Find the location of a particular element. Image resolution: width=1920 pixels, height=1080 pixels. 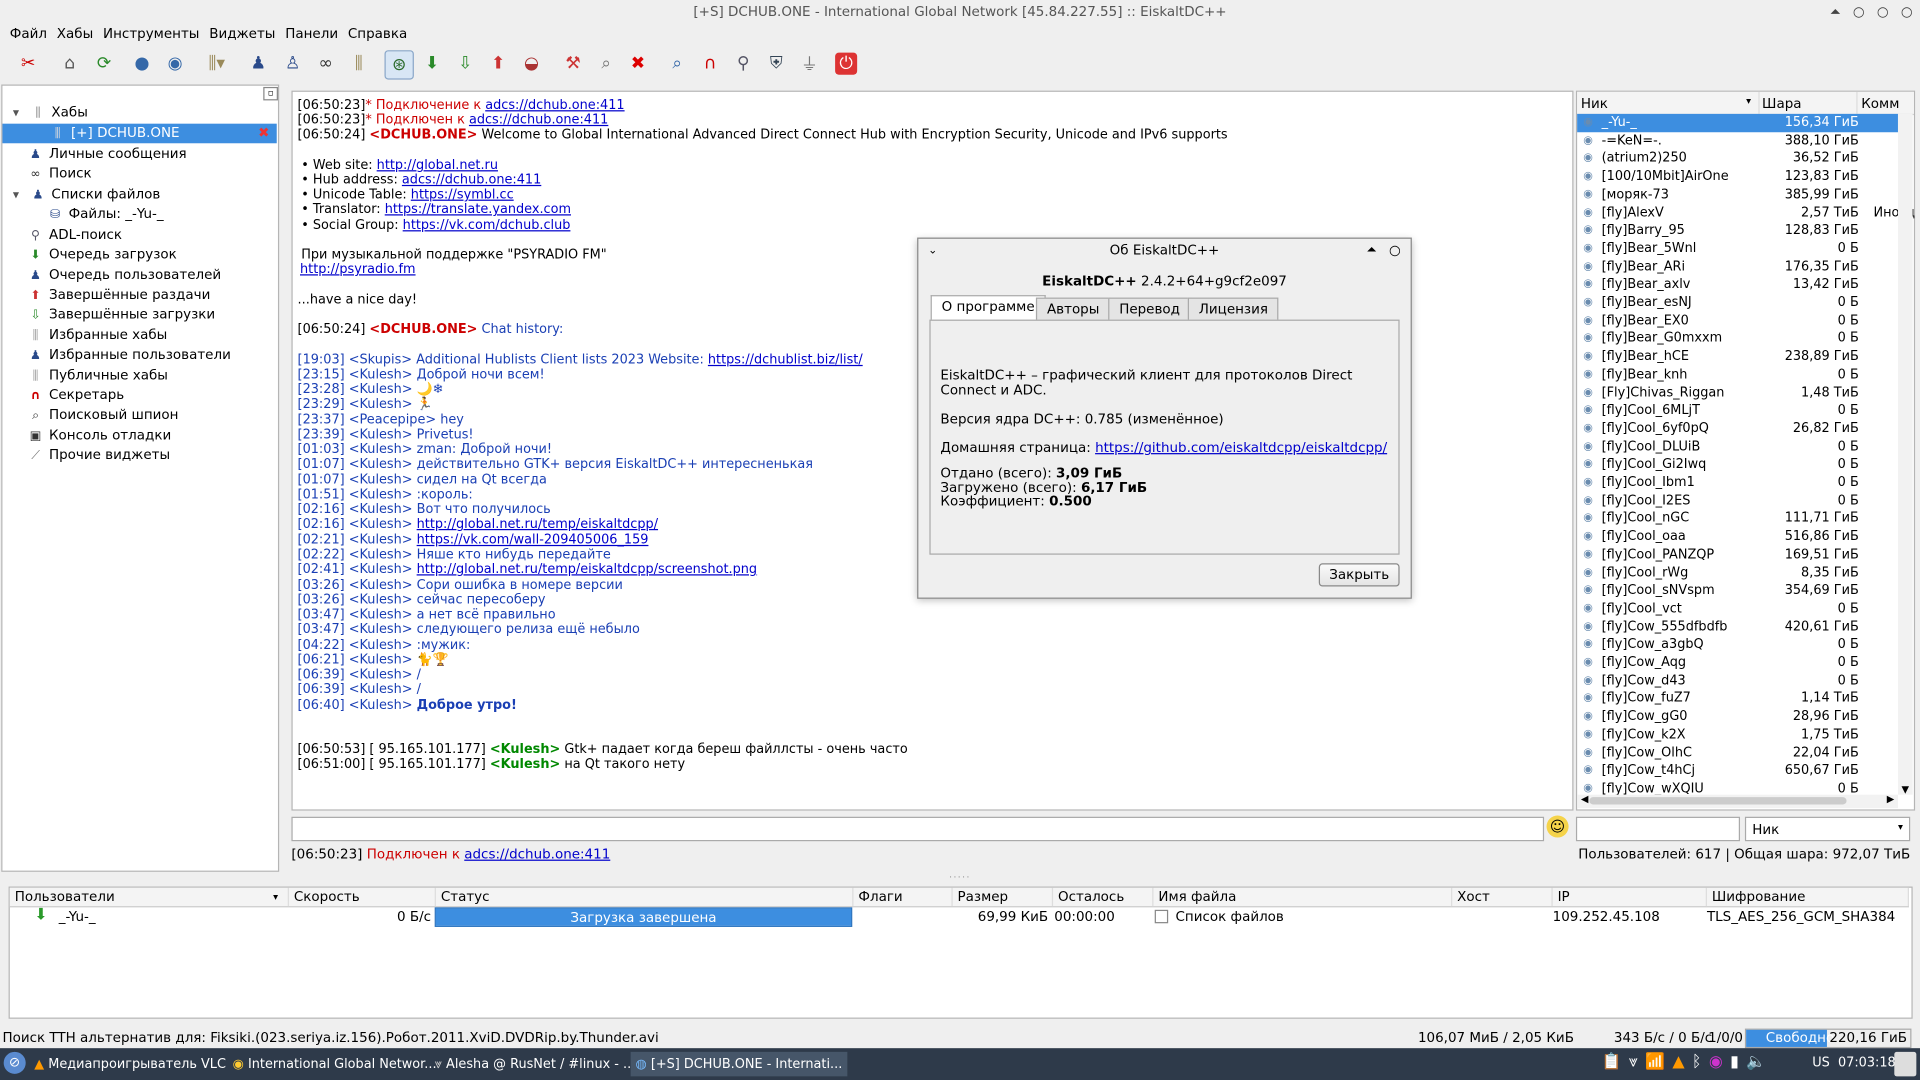

userlist-row: ◉ [fly]Bear_EX0 0 Б is located at coordinates (1737, 321).